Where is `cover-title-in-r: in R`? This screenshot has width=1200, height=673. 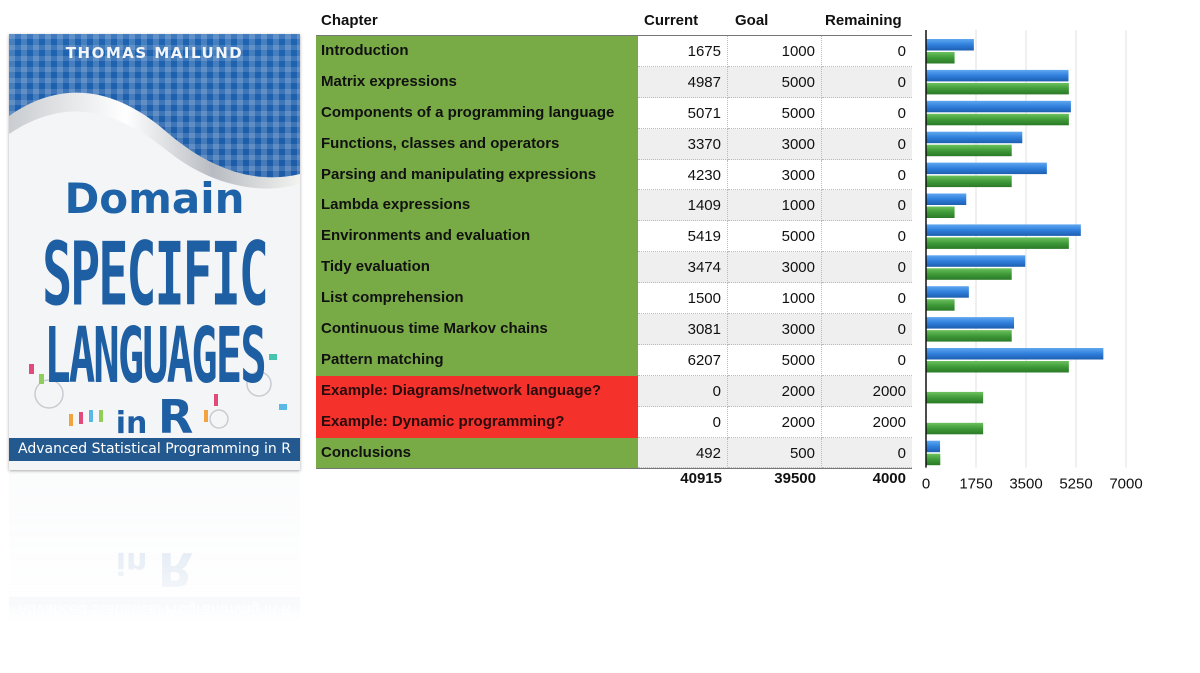
cover-title-in-r: in R is located at coordinates (154, 417).